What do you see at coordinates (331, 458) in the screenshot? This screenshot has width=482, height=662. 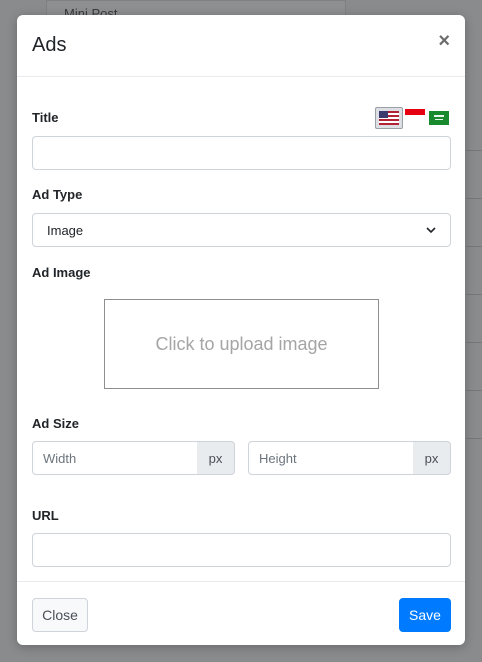 I see `height-input: Height` at bounding box center [331, 458].